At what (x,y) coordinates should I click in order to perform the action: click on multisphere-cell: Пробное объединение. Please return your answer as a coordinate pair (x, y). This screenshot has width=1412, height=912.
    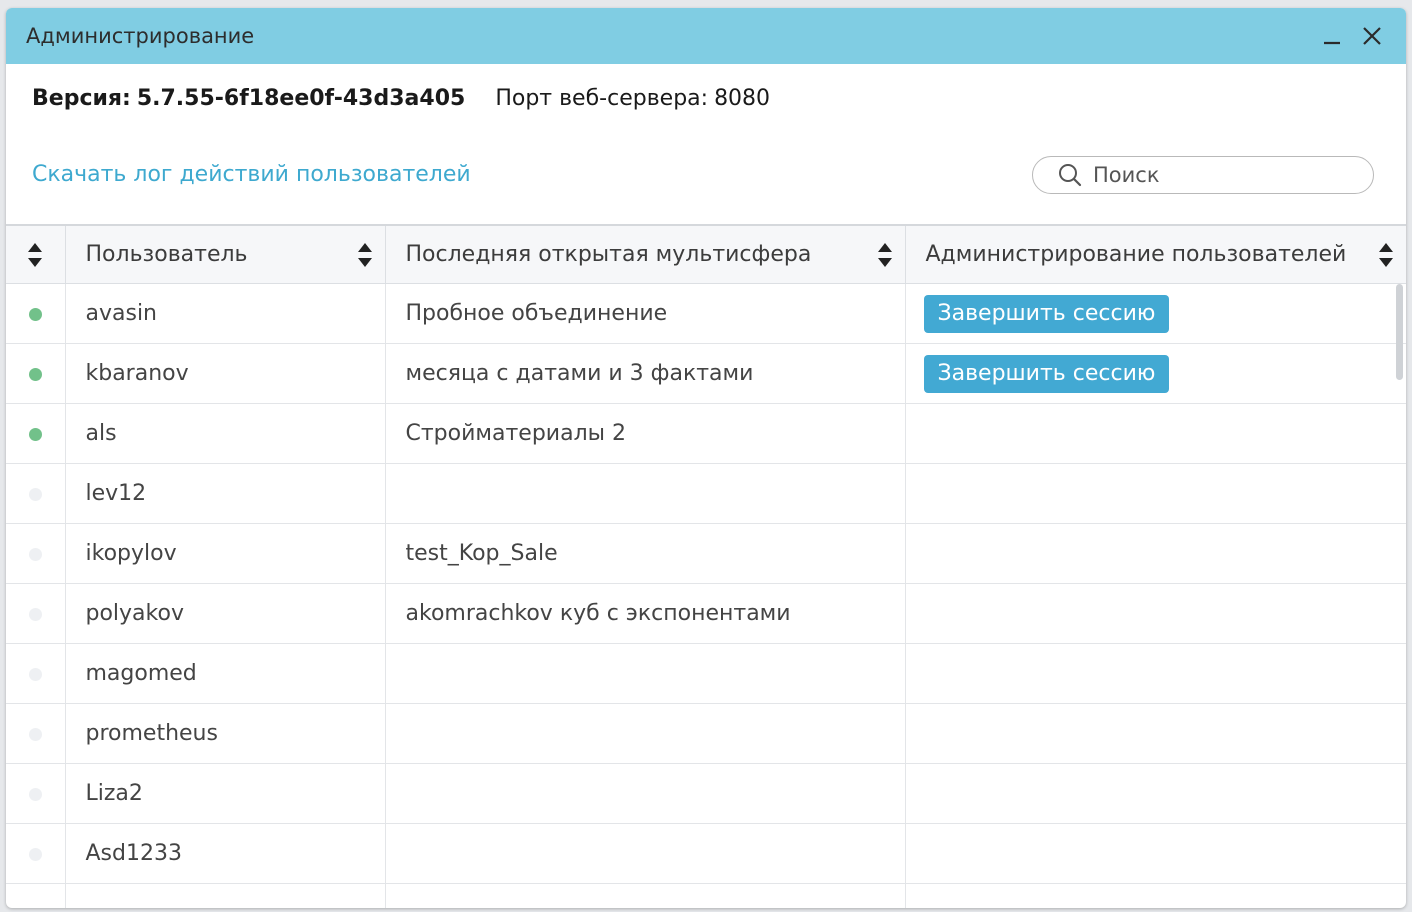
    Looking at the image, I should click on (645, 313).